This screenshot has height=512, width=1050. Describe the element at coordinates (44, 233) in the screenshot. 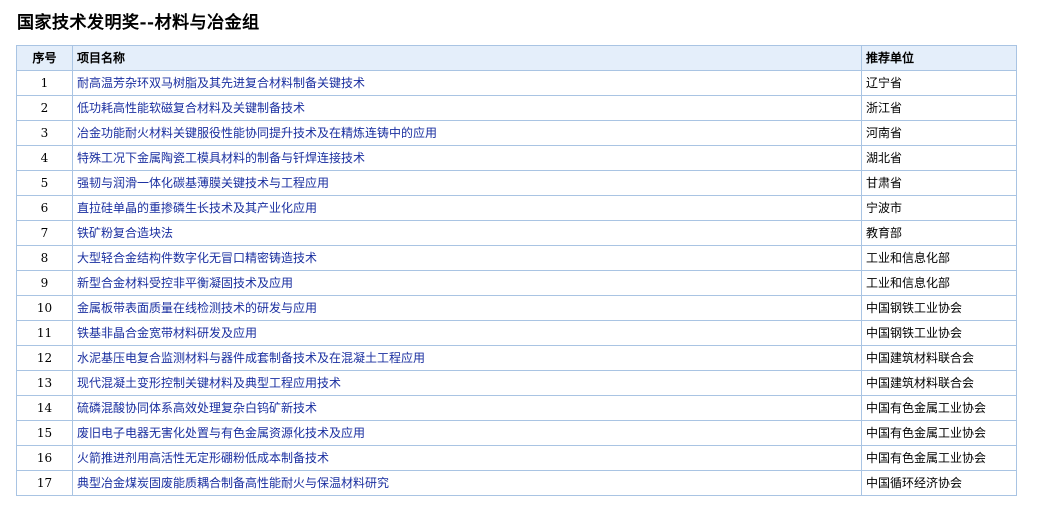

I see `row-number: 7` at that location.